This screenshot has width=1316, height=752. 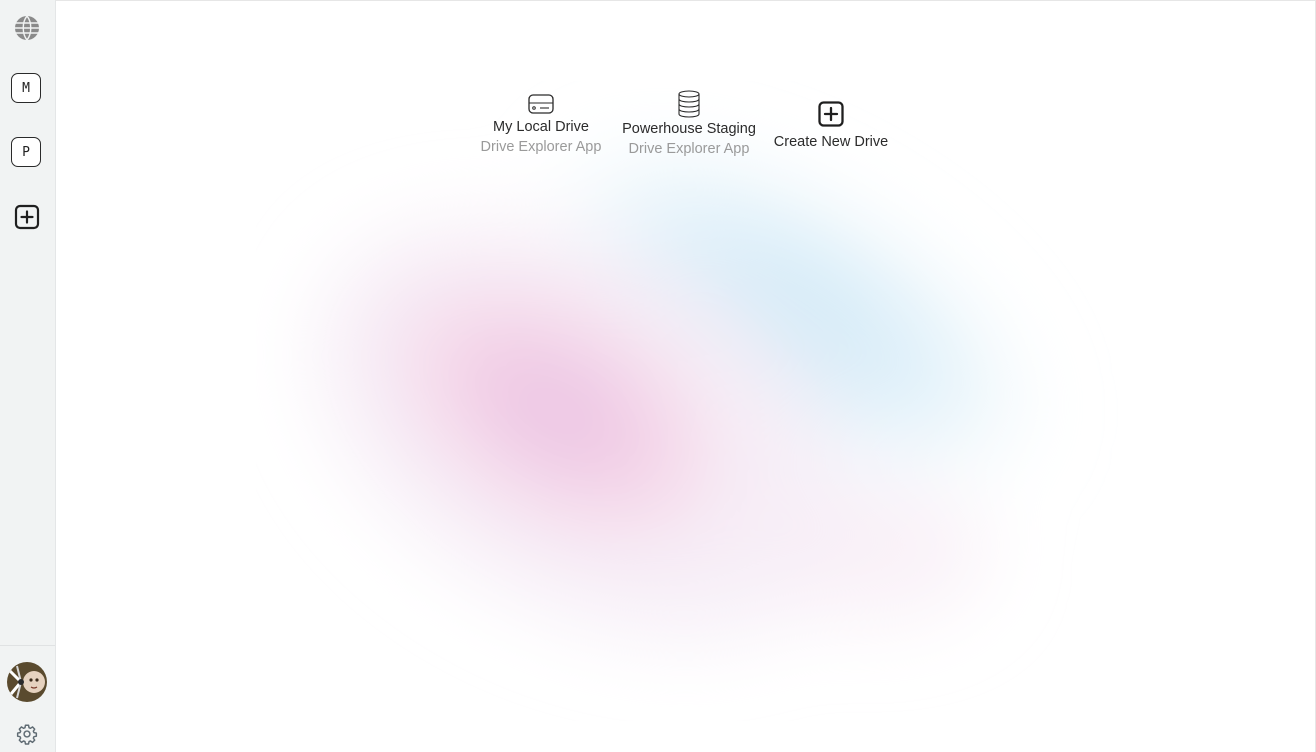 What do you see at coordinates (831, 142) in the screenshot?
I see `create-new-drive-label: Create New Drive` at bounding box center [831, 142].